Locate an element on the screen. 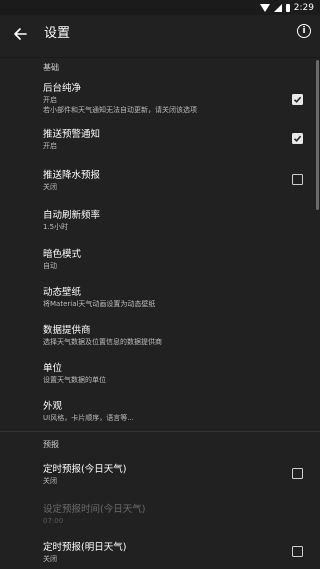 This screenshot has height=569, width=320. pref-title: 推送降水预报 is located at coordinates (72, 175).